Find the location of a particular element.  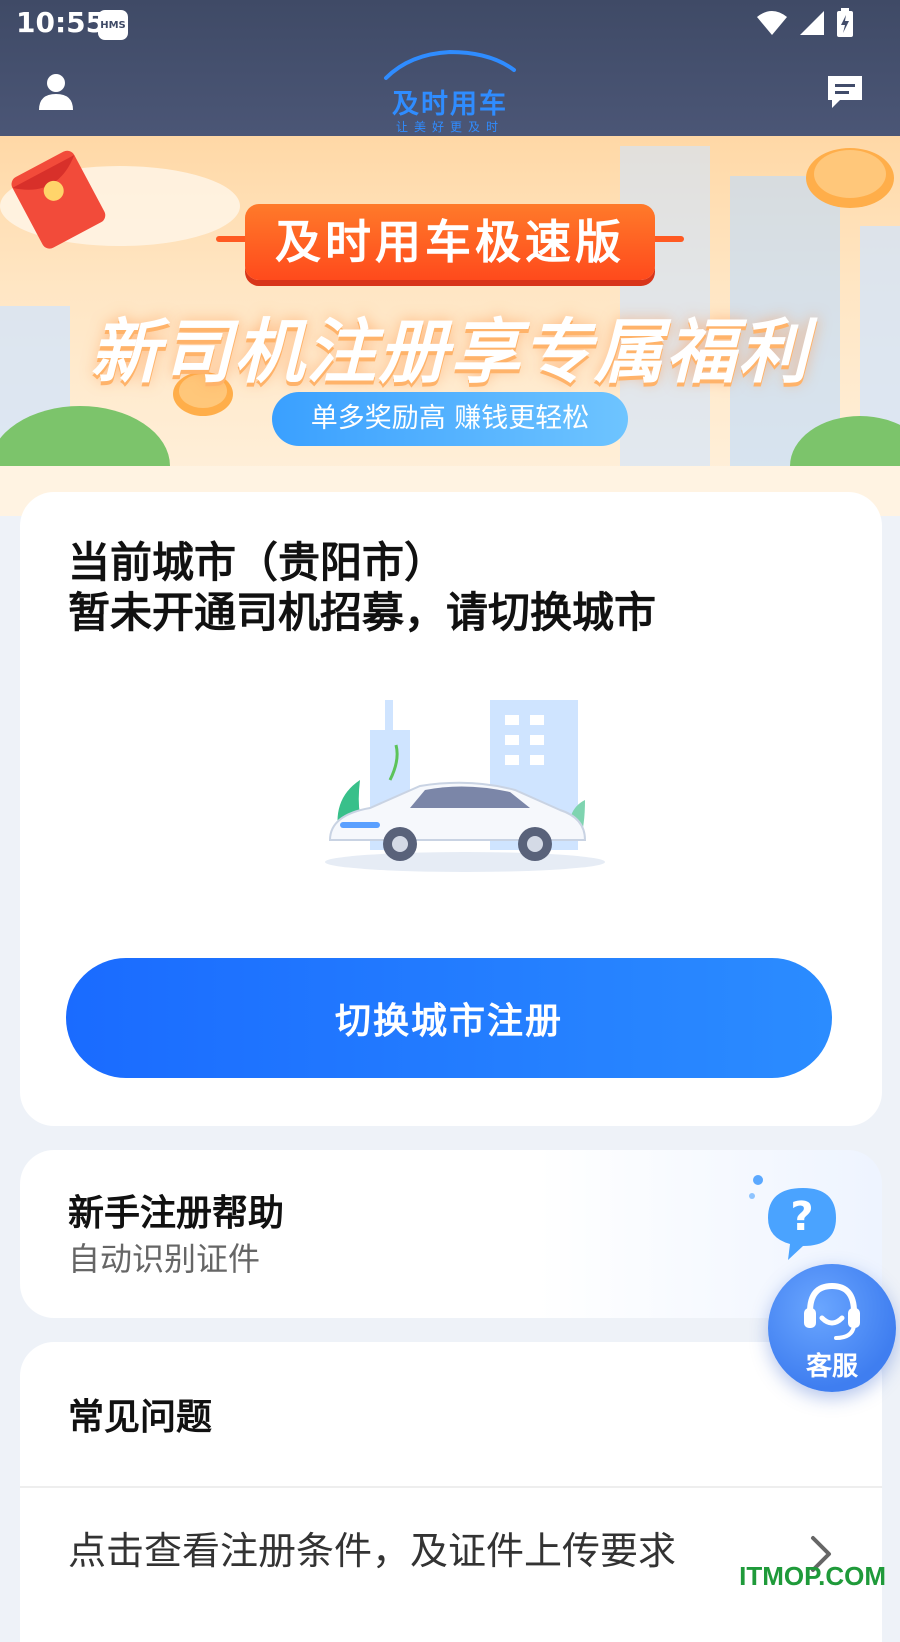

customer-service-button: 客服 is located at coordinates (832, 1328).